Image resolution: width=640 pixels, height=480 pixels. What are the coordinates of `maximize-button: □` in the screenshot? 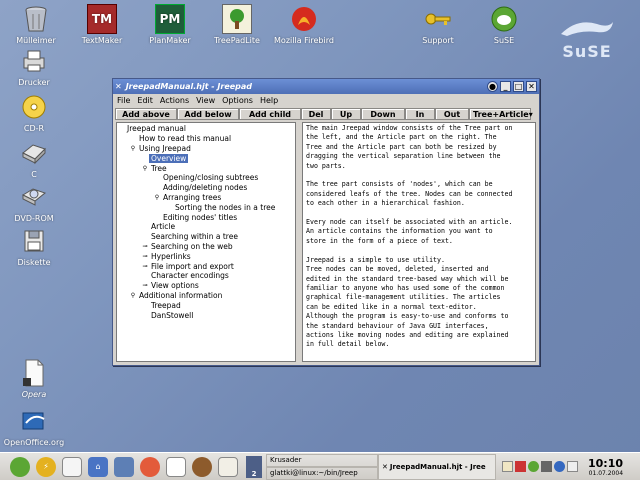 It's located at (518, 86).